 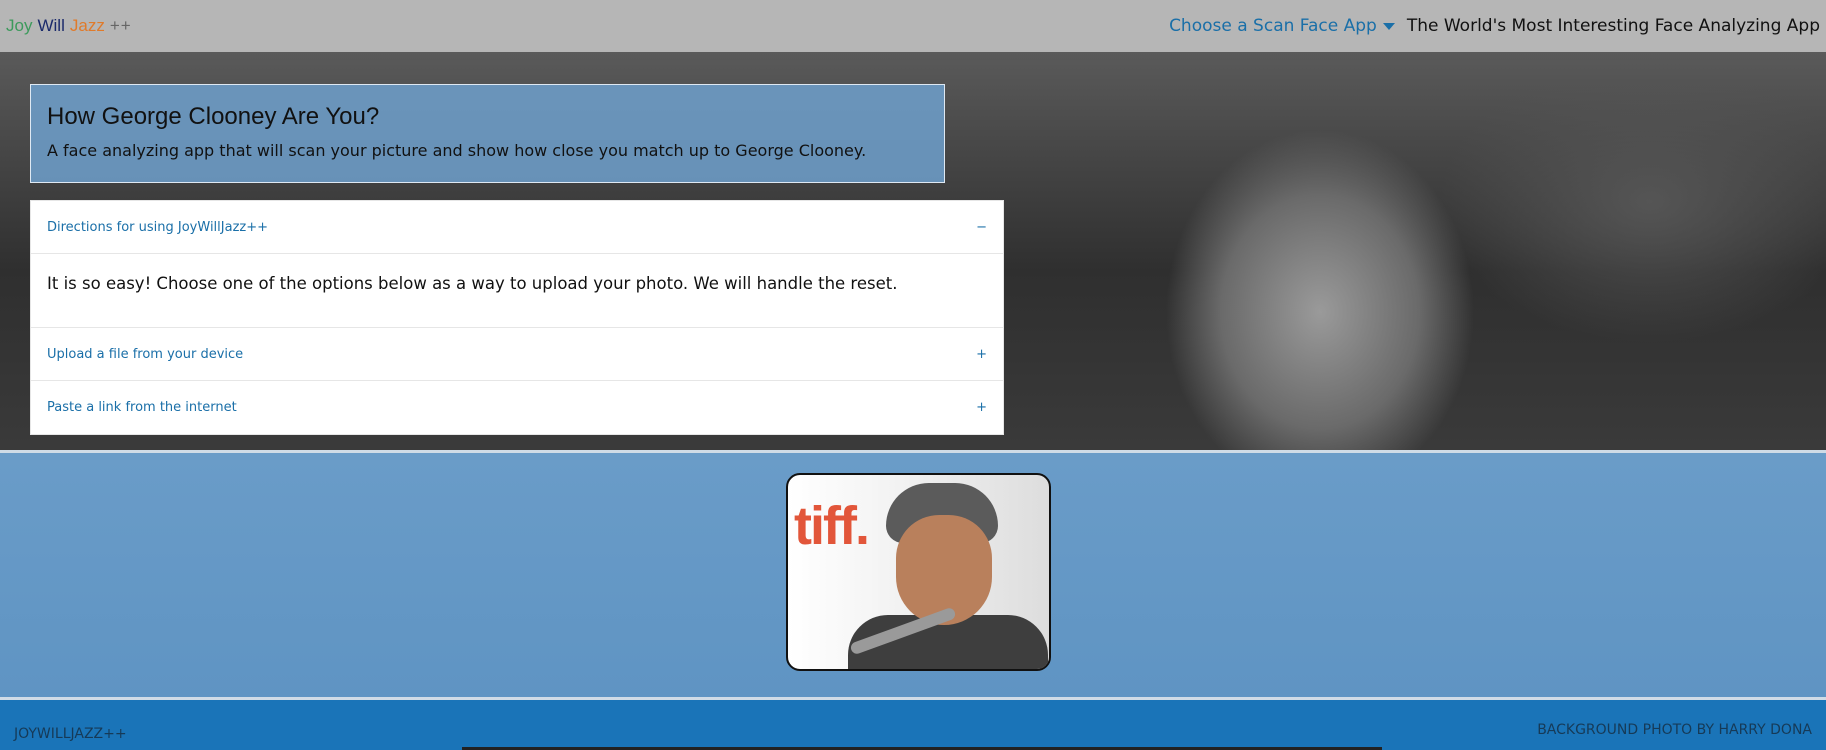 I want to click on scan-face-app-dropdown: Choose a Scan Face App, so click(x=1282, y=26).